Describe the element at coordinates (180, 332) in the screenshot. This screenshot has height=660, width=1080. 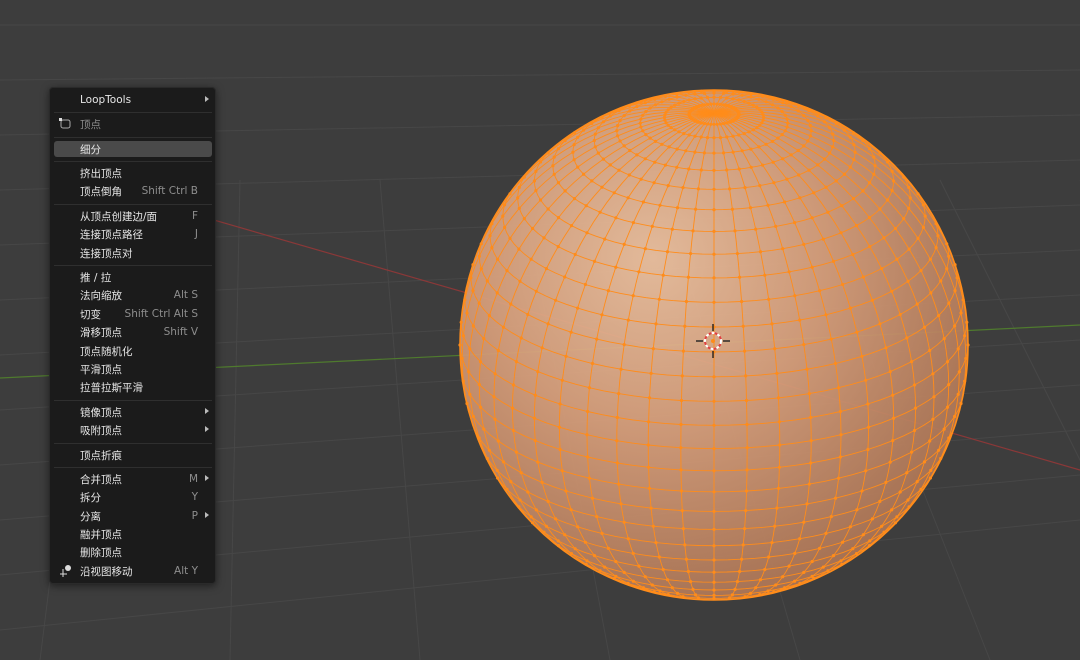
I see `menu-item-shortcut: Shift V` at that location.